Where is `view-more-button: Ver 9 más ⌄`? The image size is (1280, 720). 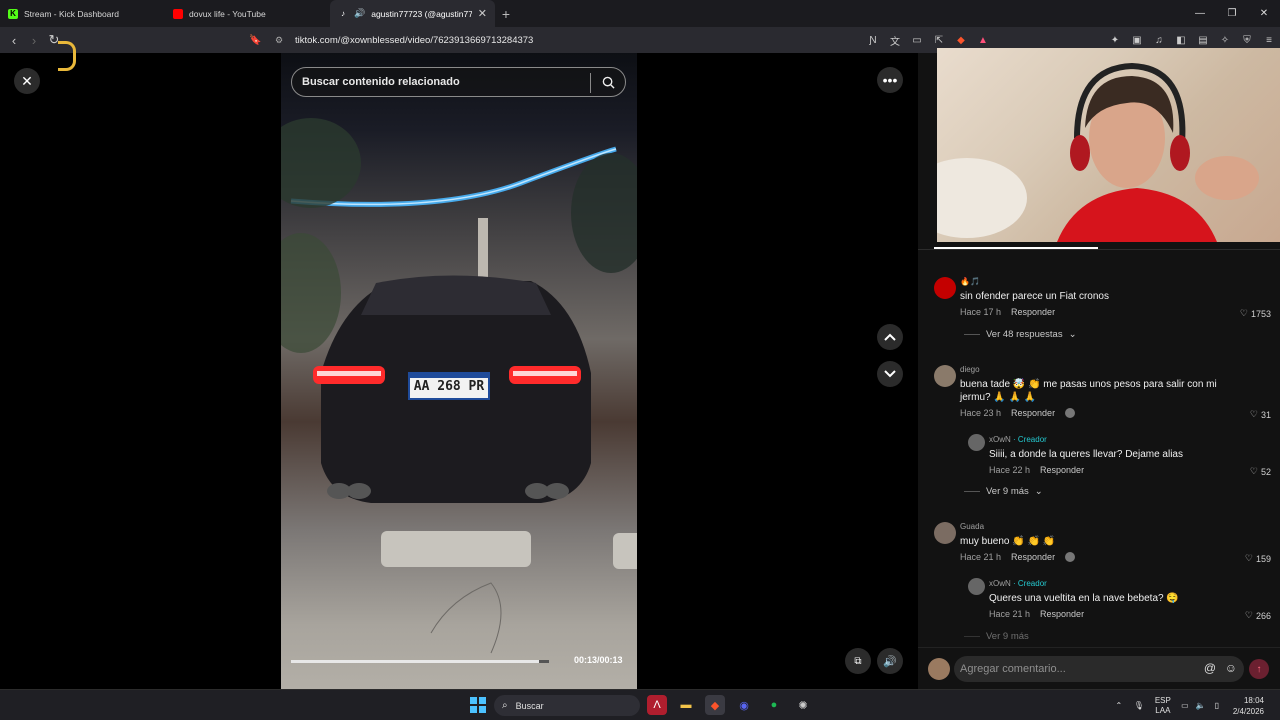
view-more-button: Ver 9 más ⌄ is located at coordinates (1003, 491).